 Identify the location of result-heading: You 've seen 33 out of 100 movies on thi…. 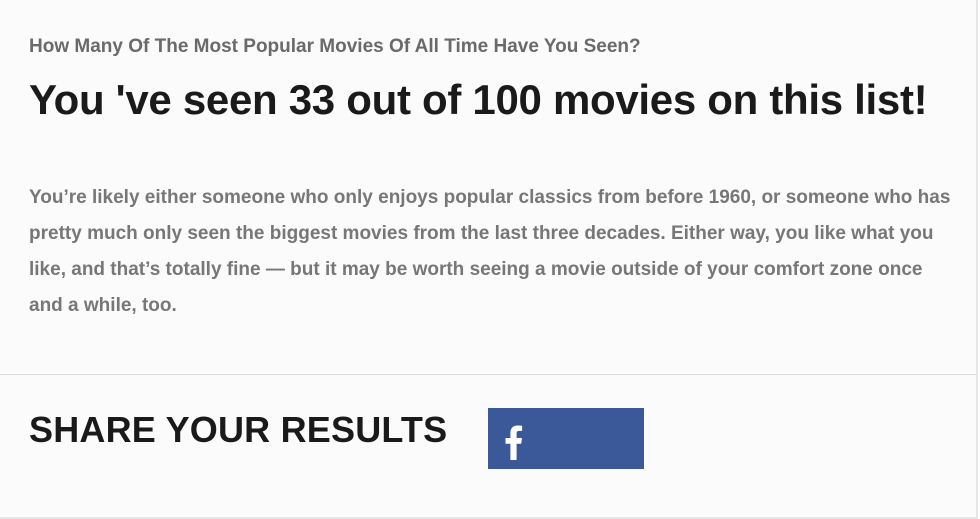
(478, 99).